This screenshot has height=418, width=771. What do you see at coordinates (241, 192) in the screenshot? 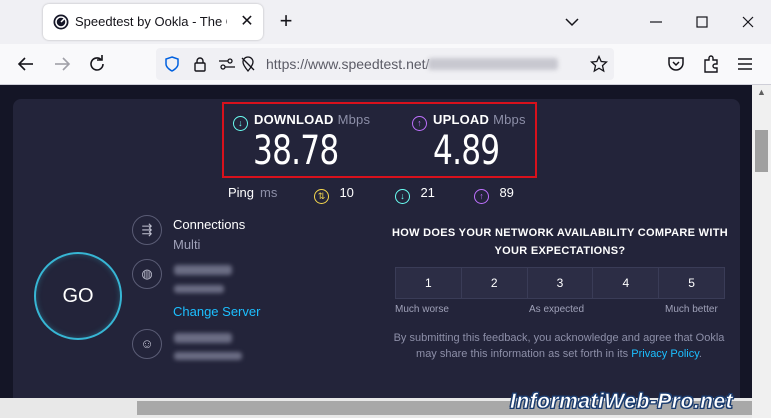
I see `ping-label: Ping` at bounding box center [241, 192].